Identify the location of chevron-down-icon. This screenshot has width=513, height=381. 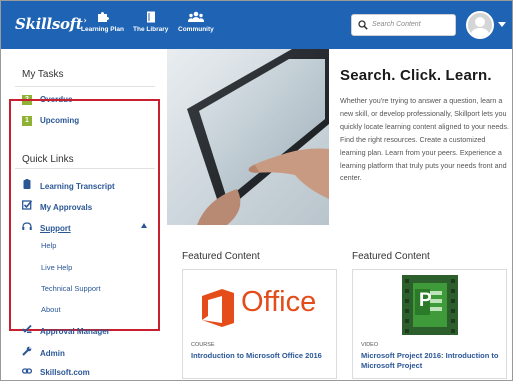
(502, 24).